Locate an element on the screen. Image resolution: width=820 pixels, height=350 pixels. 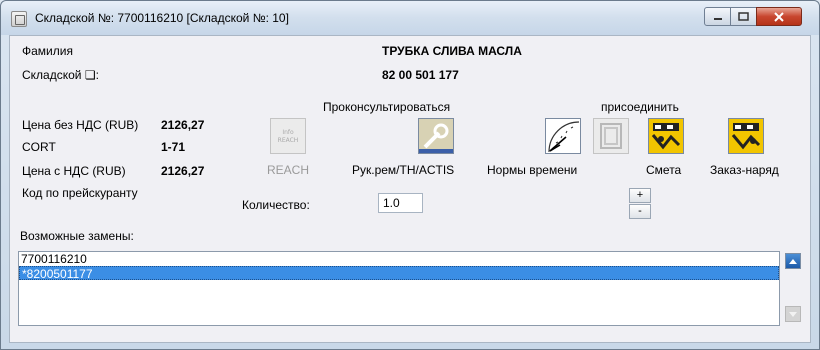
cort-label: CORT is located at coordinates (39, 147).